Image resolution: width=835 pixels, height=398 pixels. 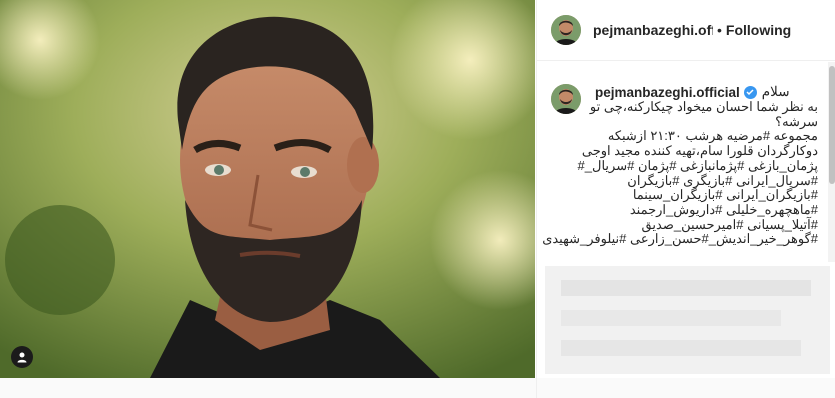 What do you see at coordinates (796, 121) in the screenshot?
I see `caption-line: سرشه؟` at bounding box center [796, 121].